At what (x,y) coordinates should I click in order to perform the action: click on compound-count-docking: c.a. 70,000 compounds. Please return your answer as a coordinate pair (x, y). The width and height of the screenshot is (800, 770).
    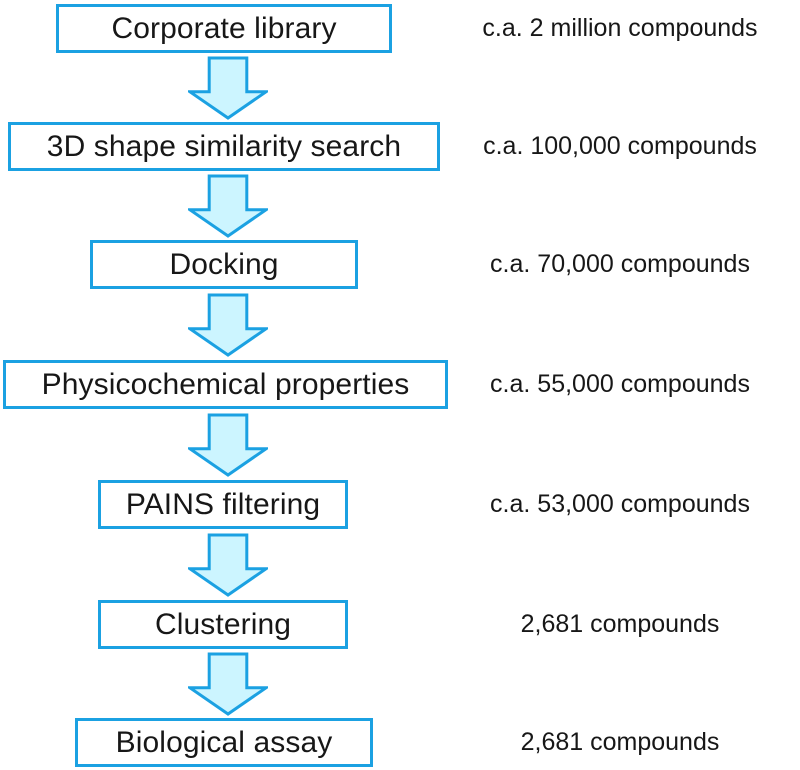
    Looking at the image, I should click on (620, 264).